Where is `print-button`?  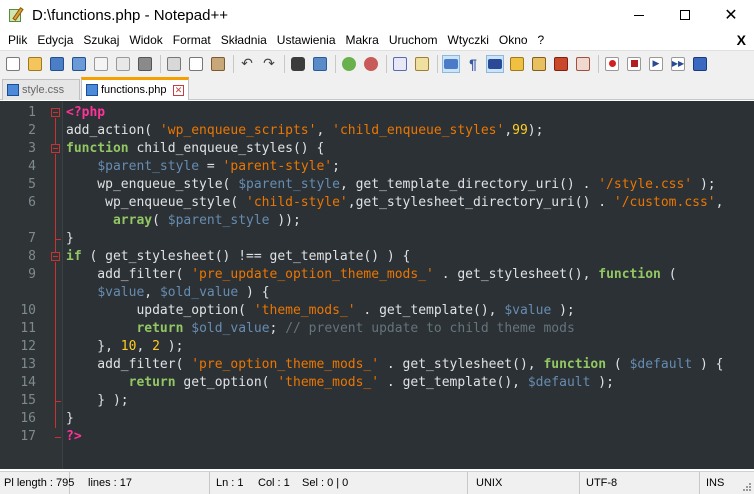
print-button is located at coordinates (145, 64).